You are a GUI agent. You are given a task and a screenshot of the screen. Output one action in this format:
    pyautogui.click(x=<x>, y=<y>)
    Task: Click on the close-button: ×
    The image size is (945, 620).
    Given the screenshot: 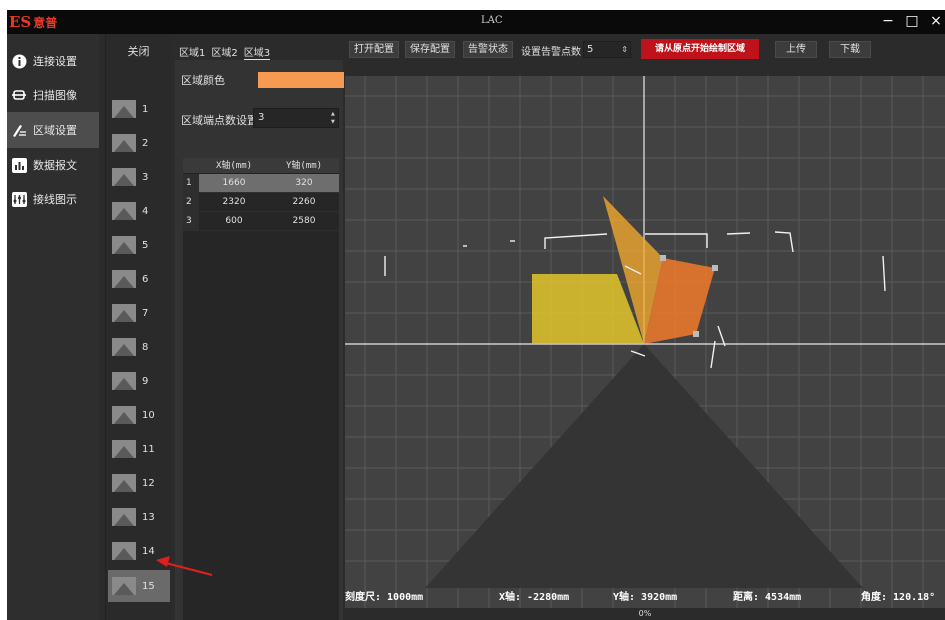 What is the action you would take?
    pyautogui.click(x=936, y=21)
    